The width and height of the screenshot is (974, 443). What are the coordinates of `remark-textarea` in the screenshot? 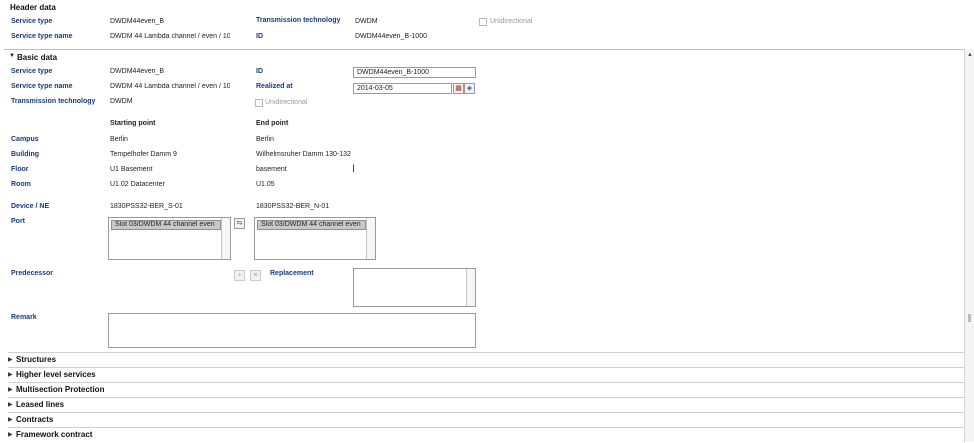 It's located at (292, 330).